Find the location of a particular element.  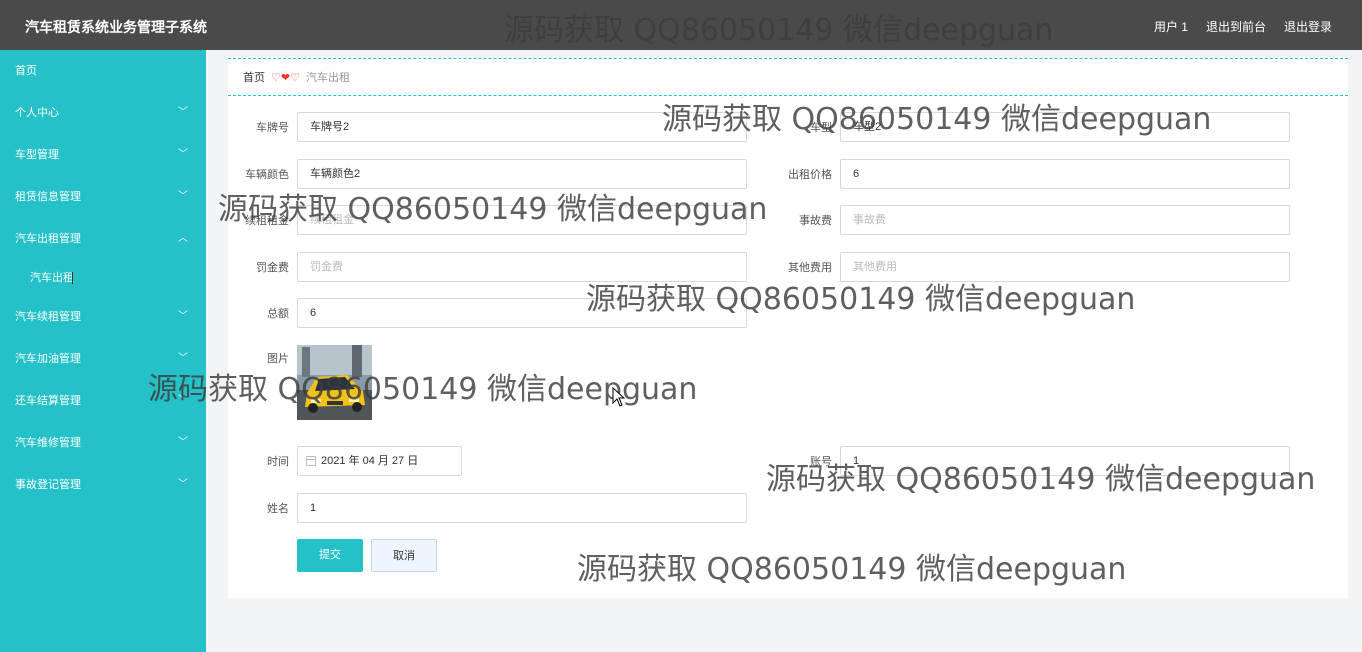

account-label: 账号 is located at coordinates (821, 462).